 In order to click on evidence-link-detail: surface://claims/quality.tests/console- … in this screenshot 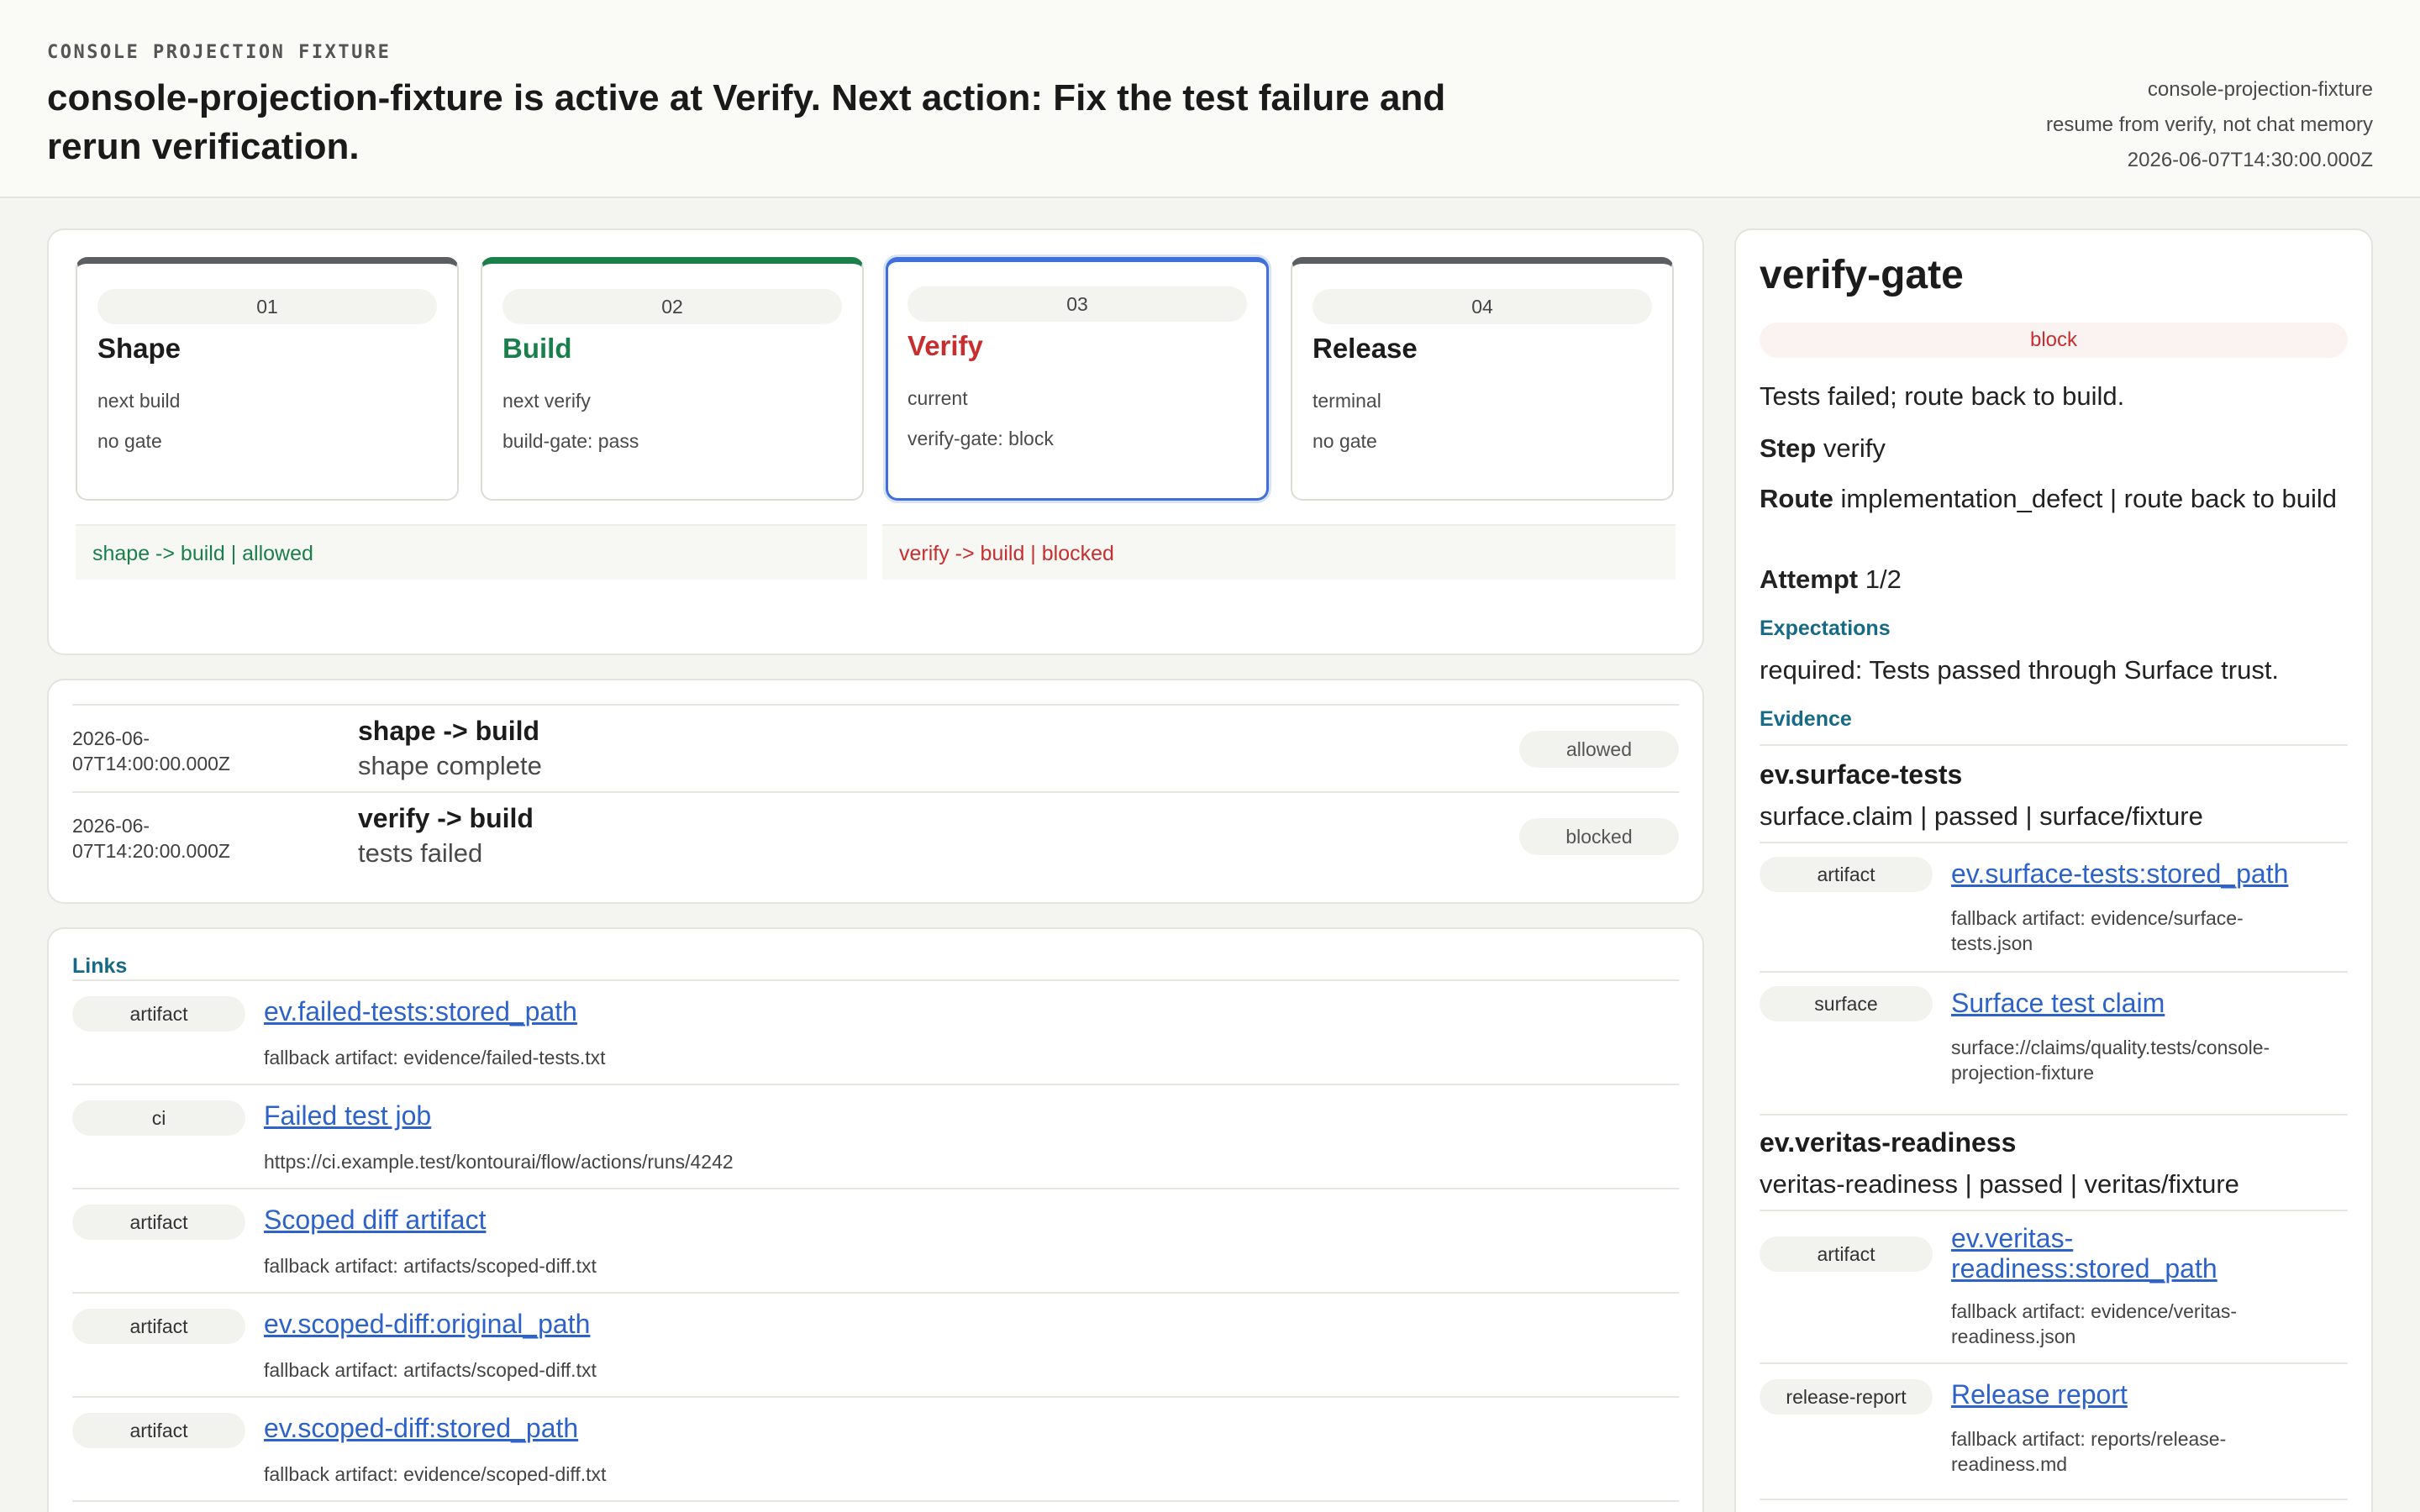, I will do `click(2110, 1060)`.